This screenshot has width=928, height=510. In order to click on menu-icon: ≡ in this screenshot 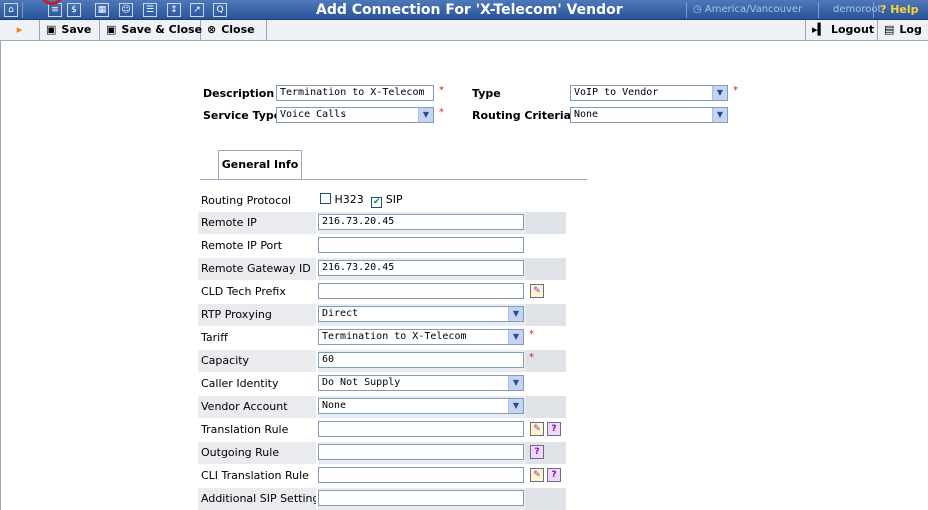, I will do `click(55, 10)`.